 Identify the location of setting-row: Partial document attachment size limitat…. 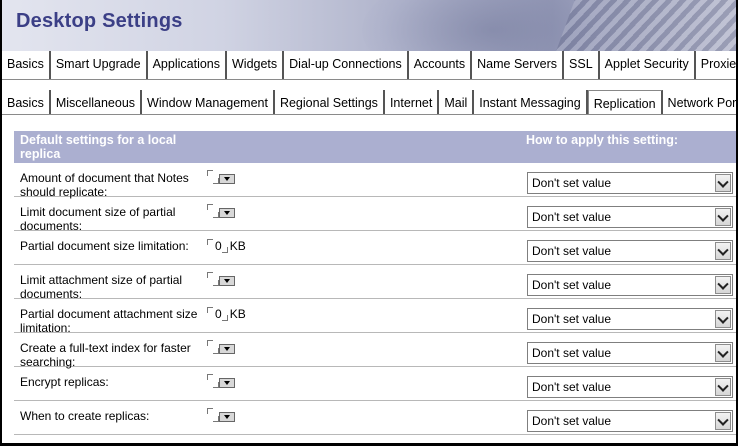
(375, 317).